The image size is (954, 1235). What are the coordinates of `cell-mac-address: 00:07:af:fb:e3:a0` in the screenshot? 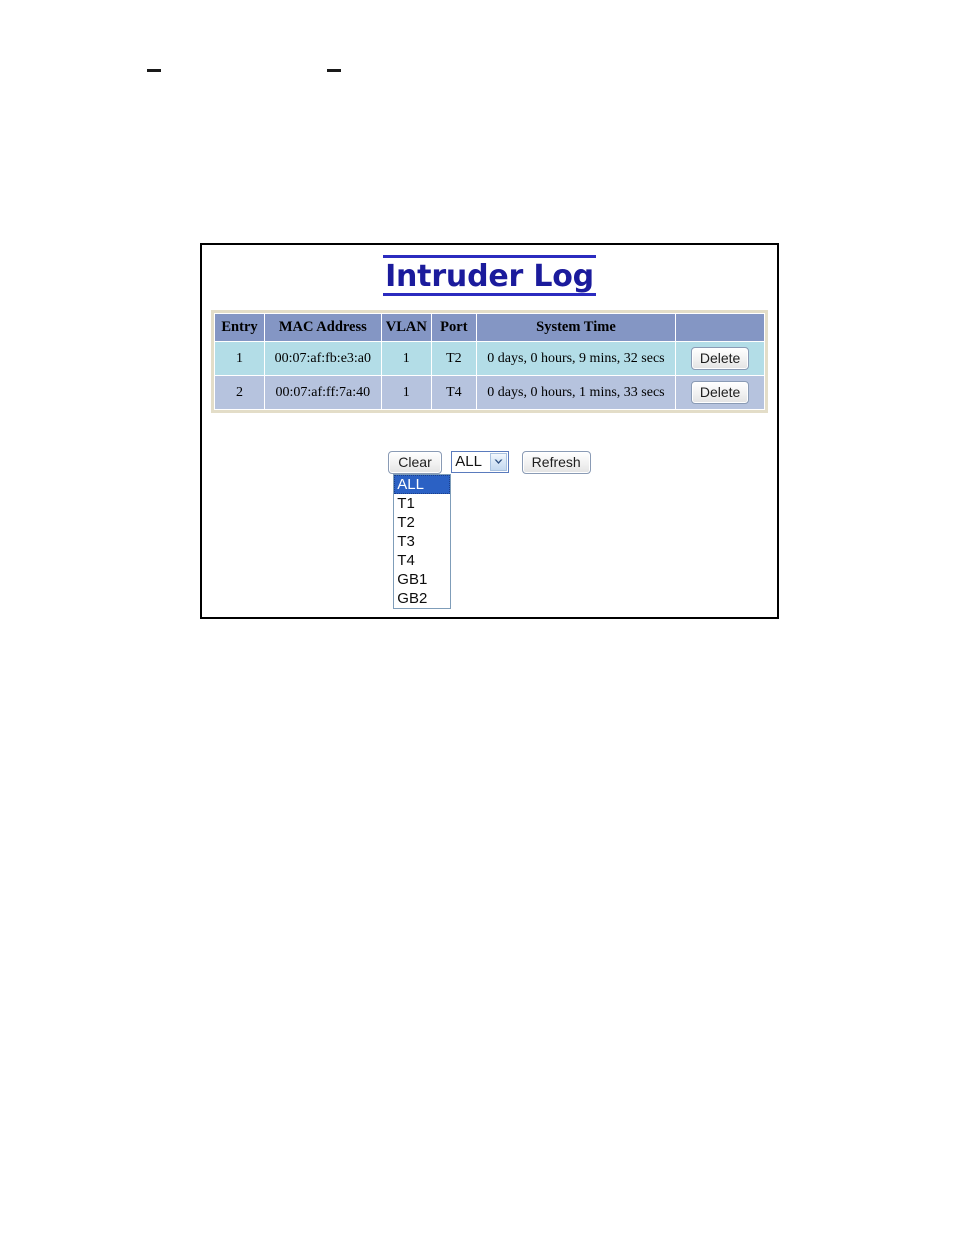 It's located at (323, 358).